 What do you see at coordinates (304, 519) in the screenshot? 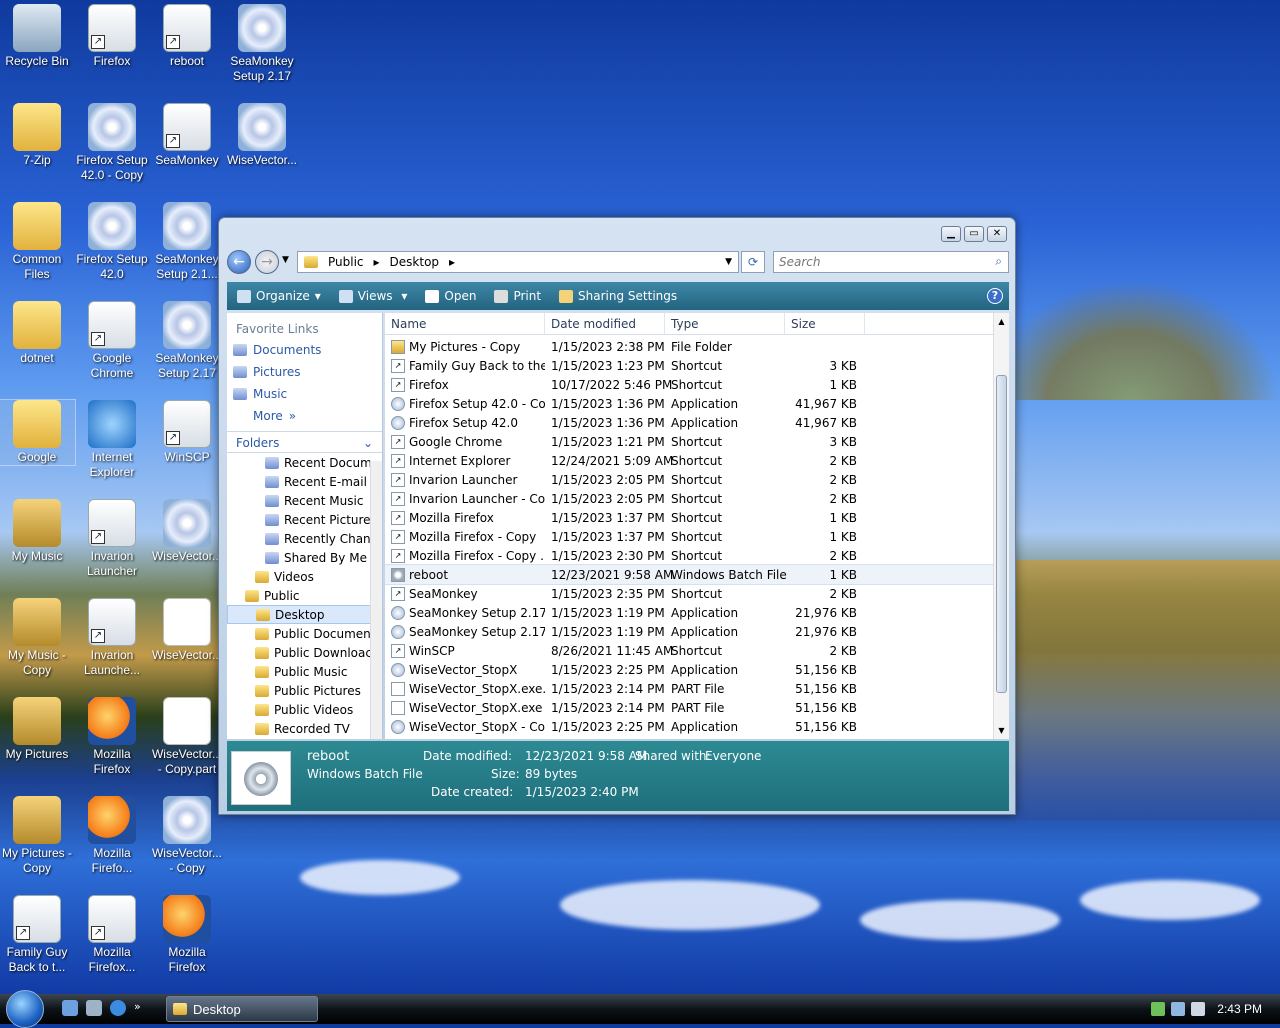
I see `tree-item: Recent Picture` at bounding box center [304, 519].